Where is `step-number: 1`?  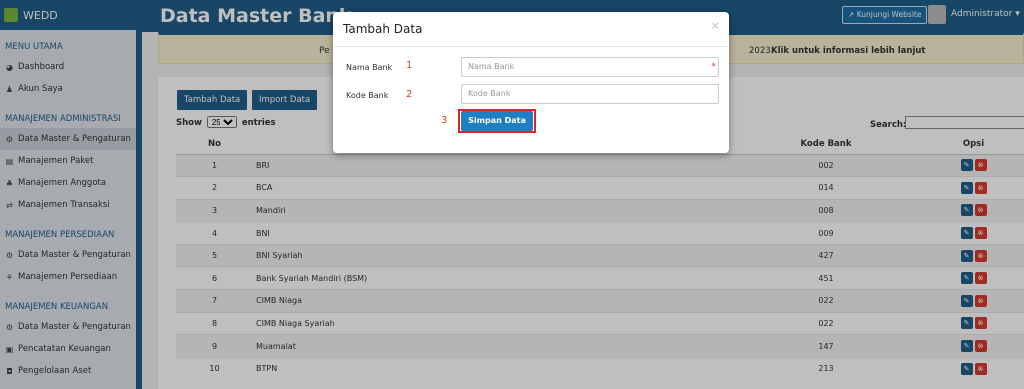 step-number: 1 is located at coordinates (409, 65).